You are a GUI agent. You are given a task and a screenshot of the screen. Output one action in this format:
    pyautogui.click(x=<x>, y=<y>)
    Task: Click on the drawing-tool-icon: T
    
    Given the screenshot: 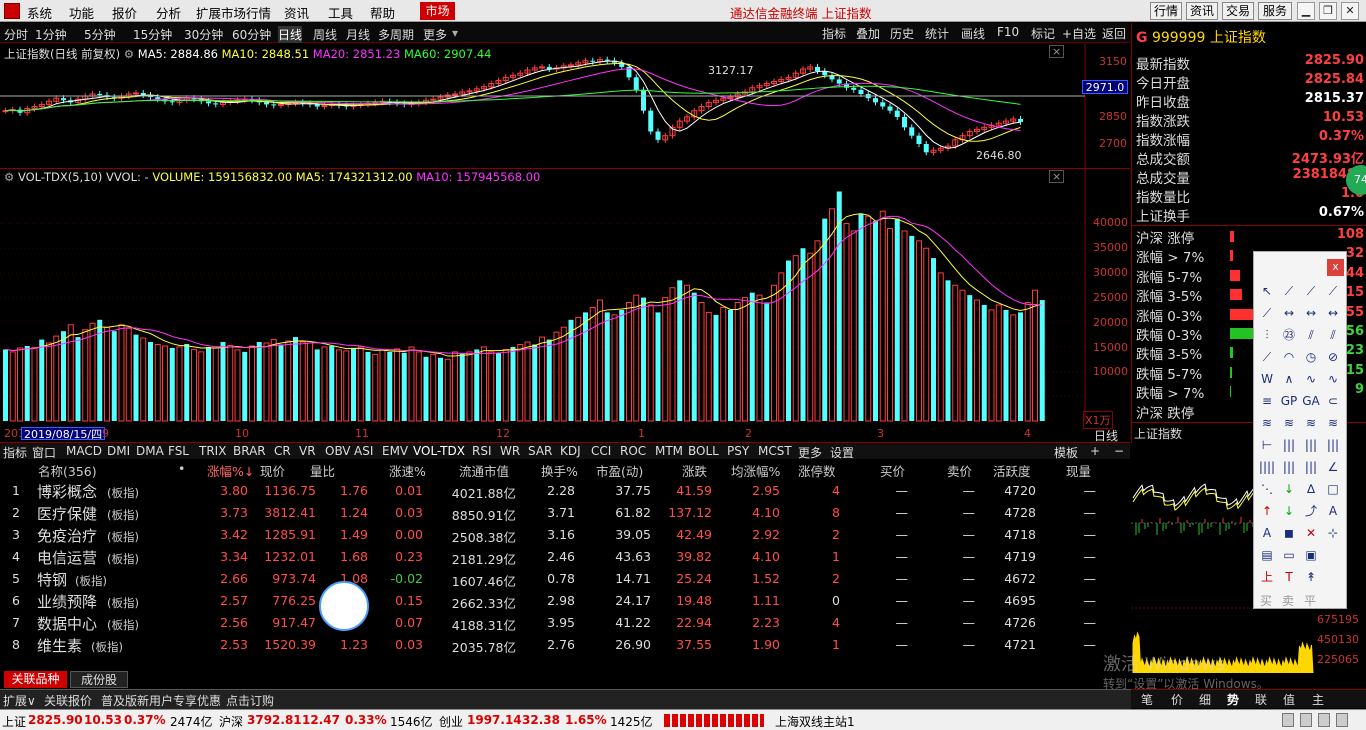 What is the action you would take?
    pyautogui.click(x=1289, y=577)
    